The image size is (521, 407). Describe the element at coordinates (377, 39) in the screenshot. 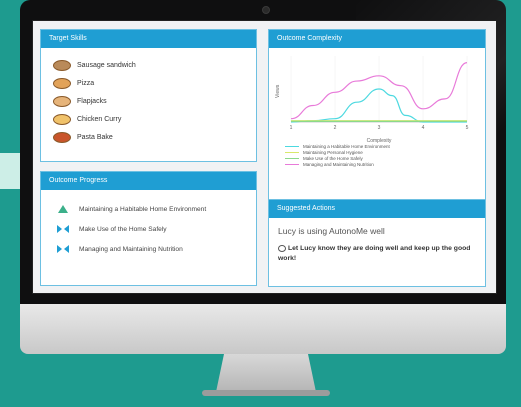

I see `outcome-complexity-header: Outcome Complexity` at that location.